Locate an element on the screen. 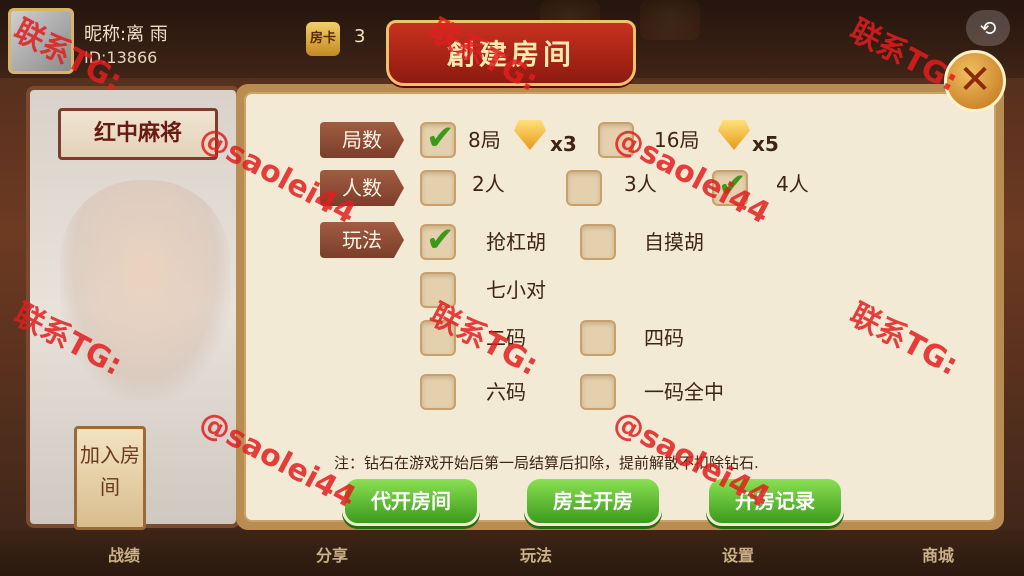 The height and width of the screenshot is (576, 1024). option-4-players: 4人 is located at coordinates (792, 184).